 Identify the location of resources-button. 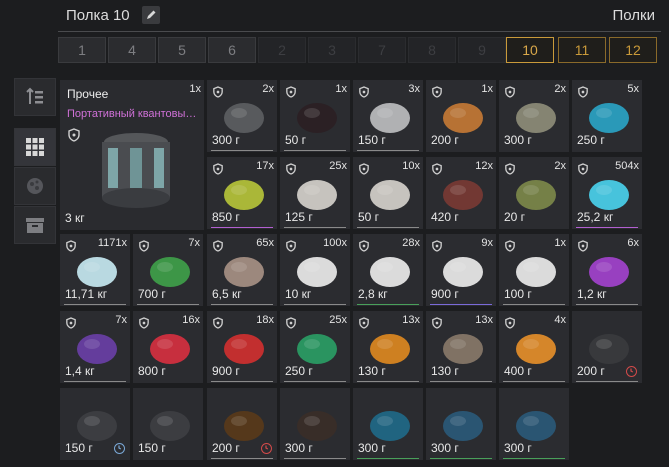
(35, 186).